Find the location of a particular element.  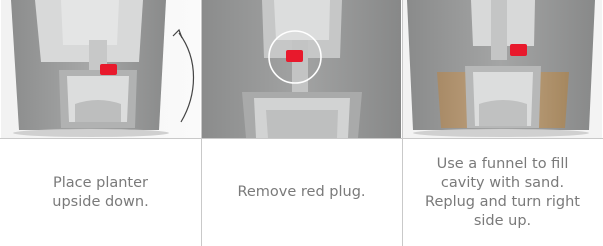

step-1-caption: Place planter upside down. is located at coordinates (100, 192).